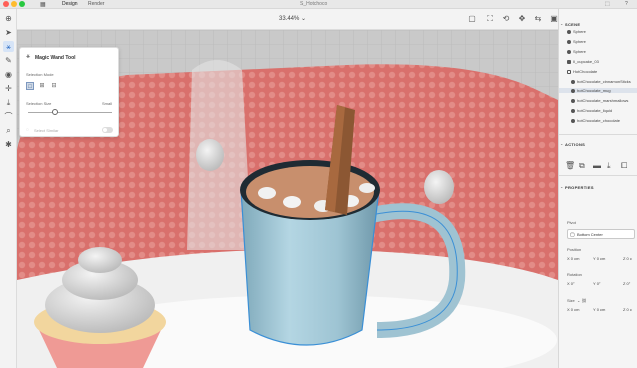 This screenshot has width=637, height=368. Describe the element at coordinates (314, 4) in the screenshot. I see `document-title: S_Hotchoco` at that location.